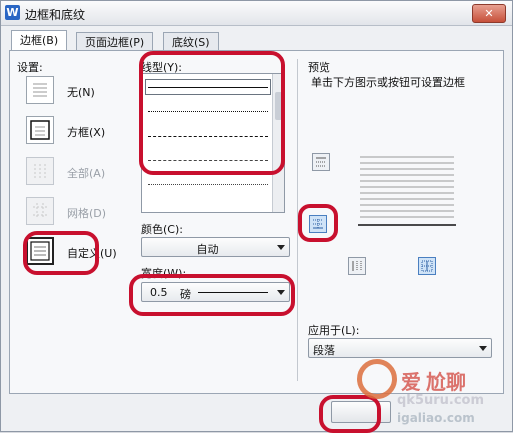 The height and width of the screenshot is (433, 513). Describe the element at coordinates (12, 12) in the screenshot. I see `wps-writer-icon: W` at that location.